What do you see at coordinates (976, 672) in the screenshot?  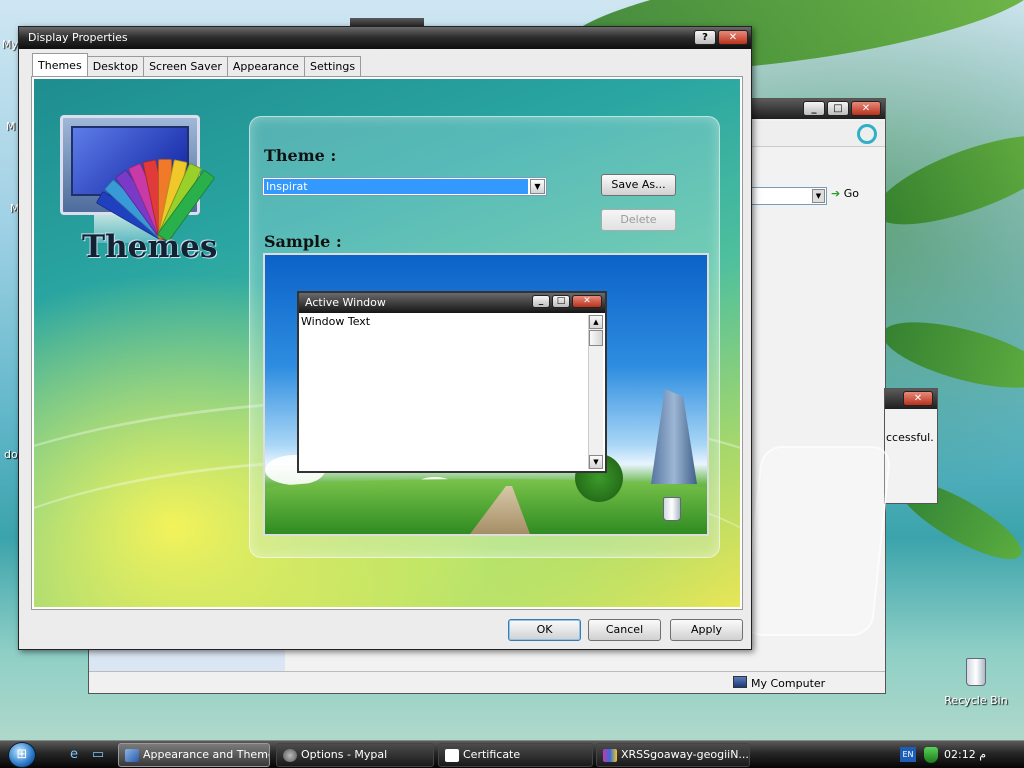 I see `recycle-bin-icon` at bounding box center [976, 672].